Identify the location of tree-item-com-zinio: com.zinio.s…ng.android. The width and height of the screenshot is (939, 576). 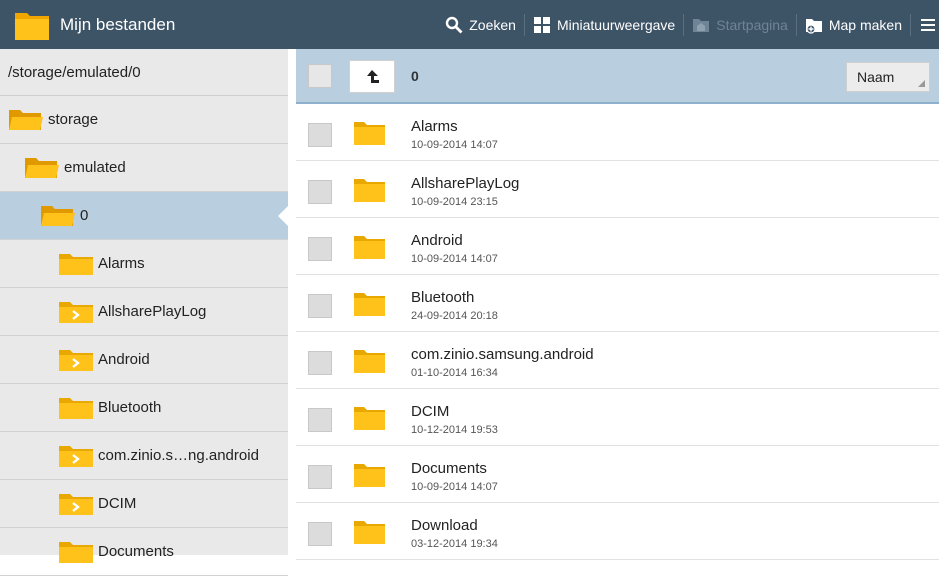
(144, 456).